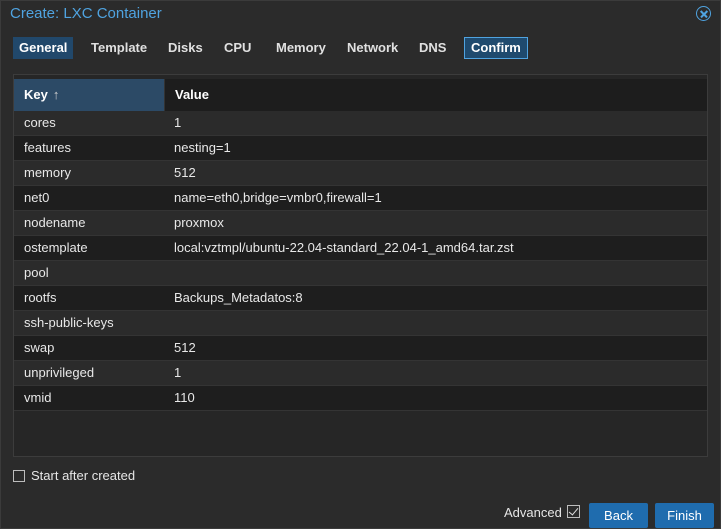 This screenshot has width=721, height=529. I want to click on table-row: rootfs Backups_Metadatos:8, so click(360, 298).